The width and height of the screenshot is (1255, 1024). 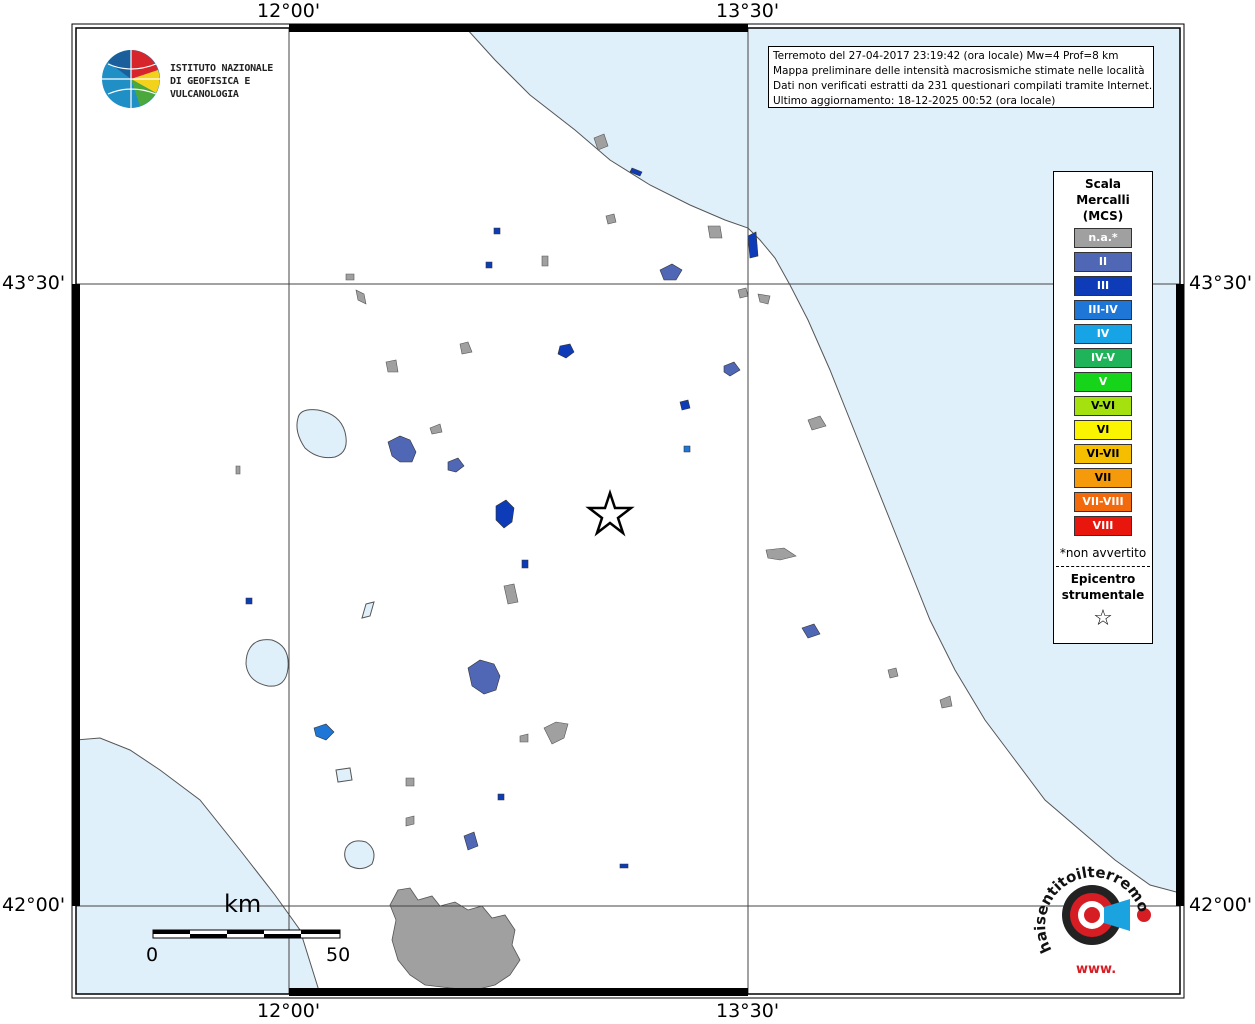 I want to click on lat-label-43-left: 43°30', so click(x=34, y=283).